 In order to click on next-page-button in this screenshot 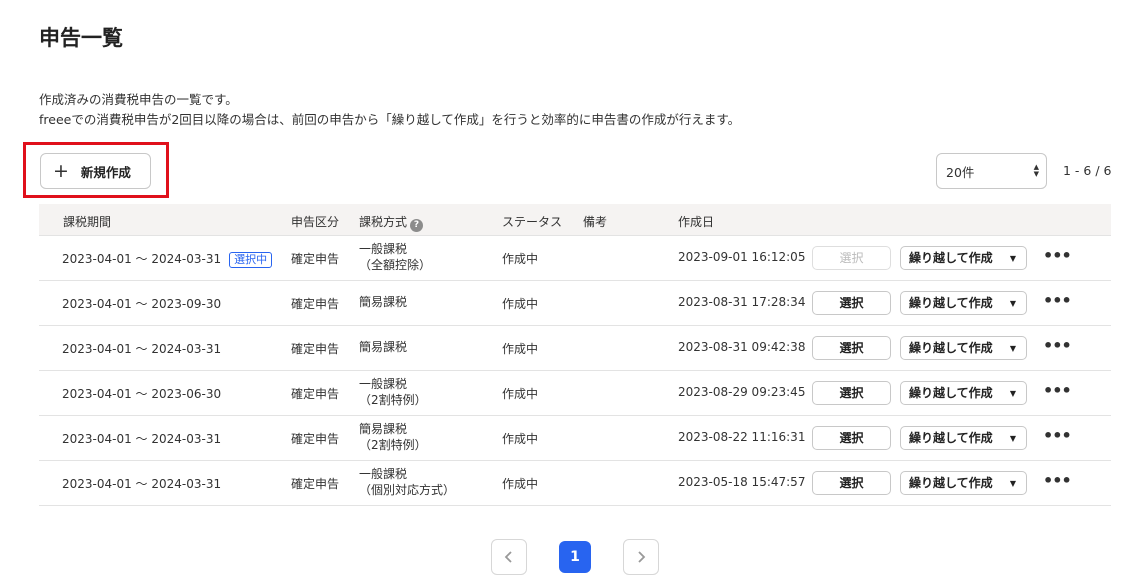, I will do `click(641, 557)`.